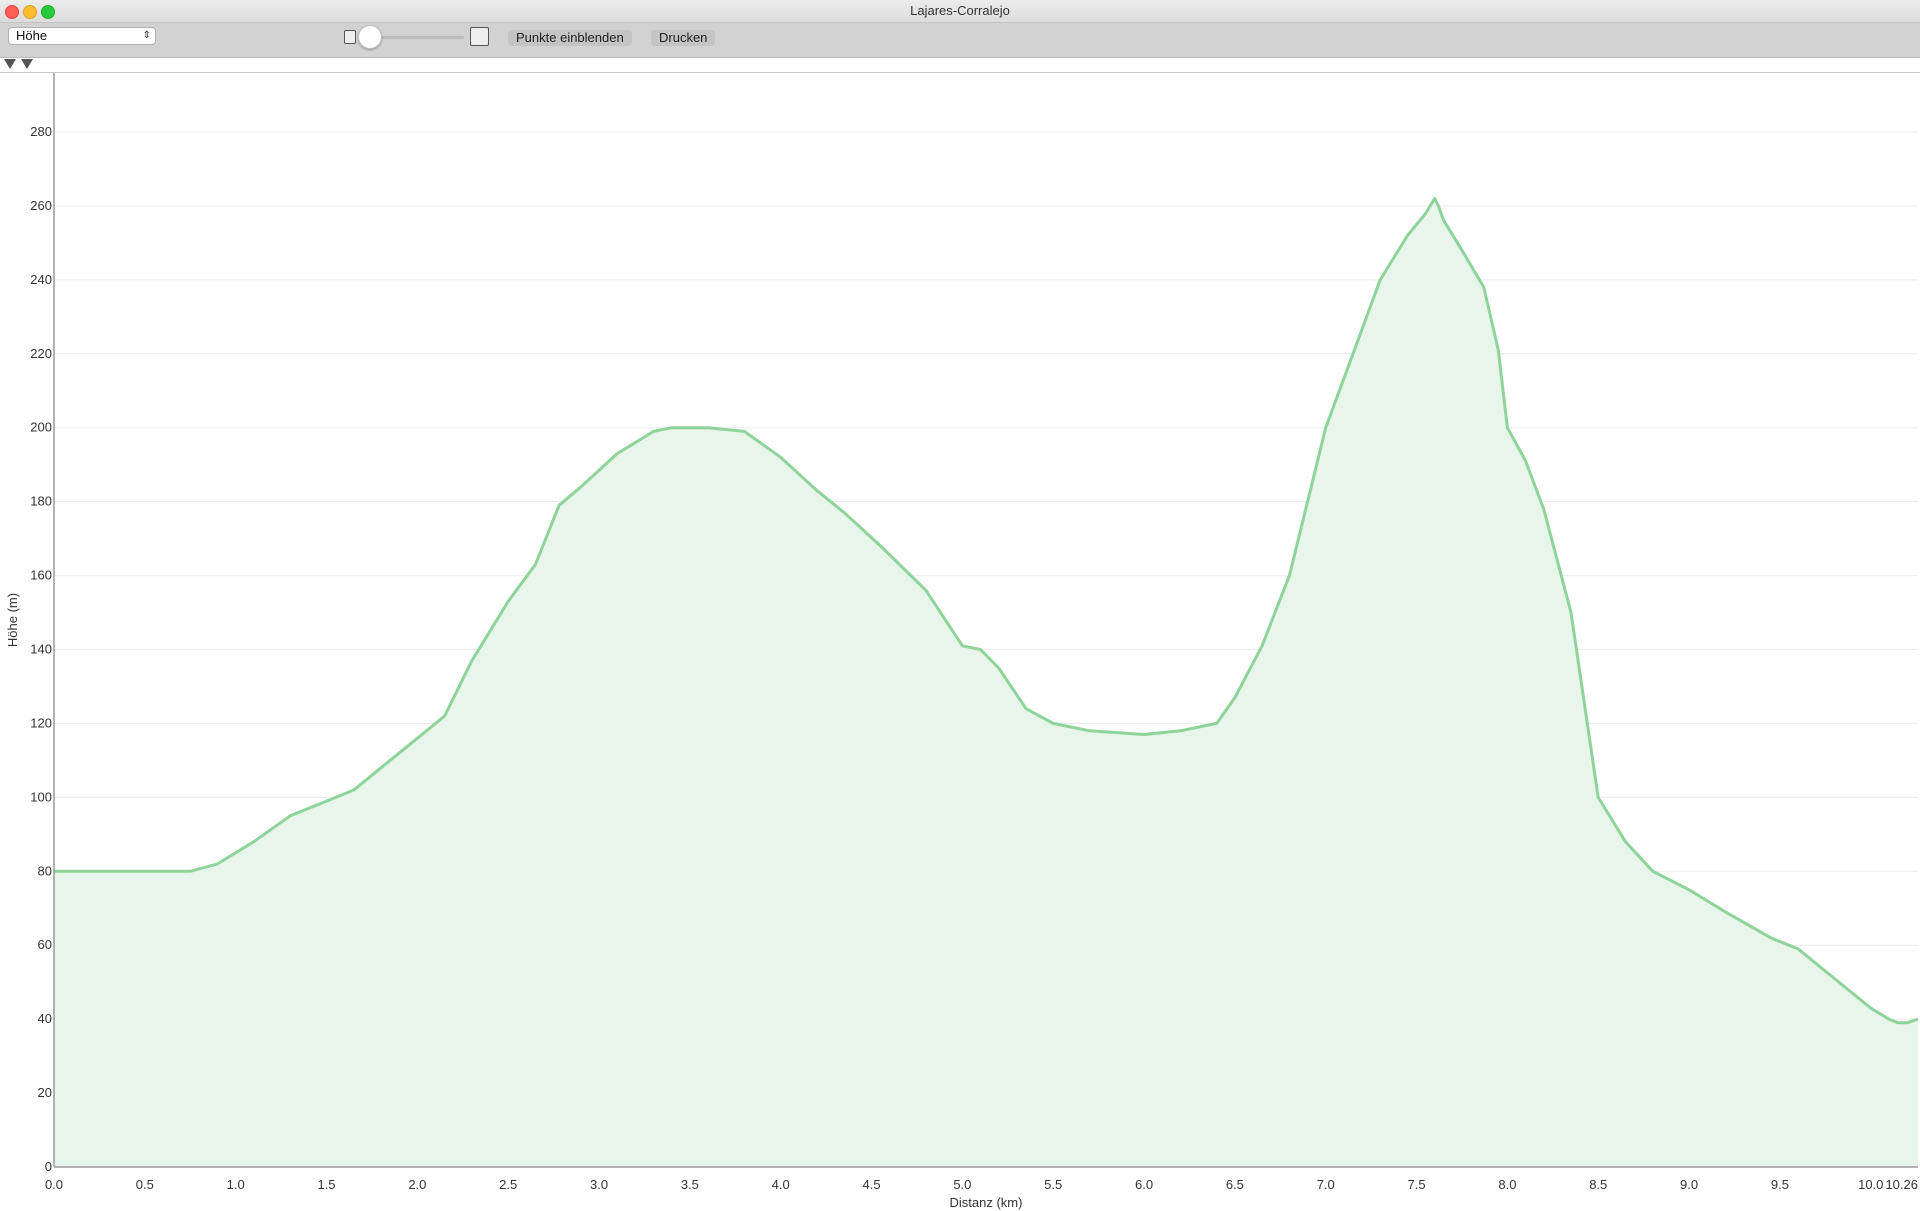 The width and height of the screenshot is (1920, 1211). What do you see at coordinates (1507, 1184) in the screenshot?
I see `x-tick-label: 8.0` at bounding box center [1507, 1184].